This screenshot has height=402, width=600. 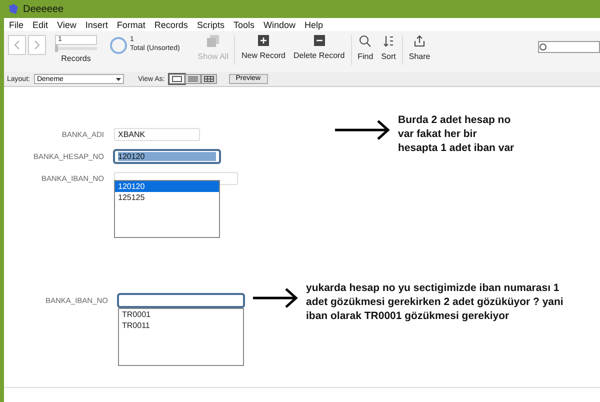 I want to click on found-pie-icon, so click(x=118, y=45).